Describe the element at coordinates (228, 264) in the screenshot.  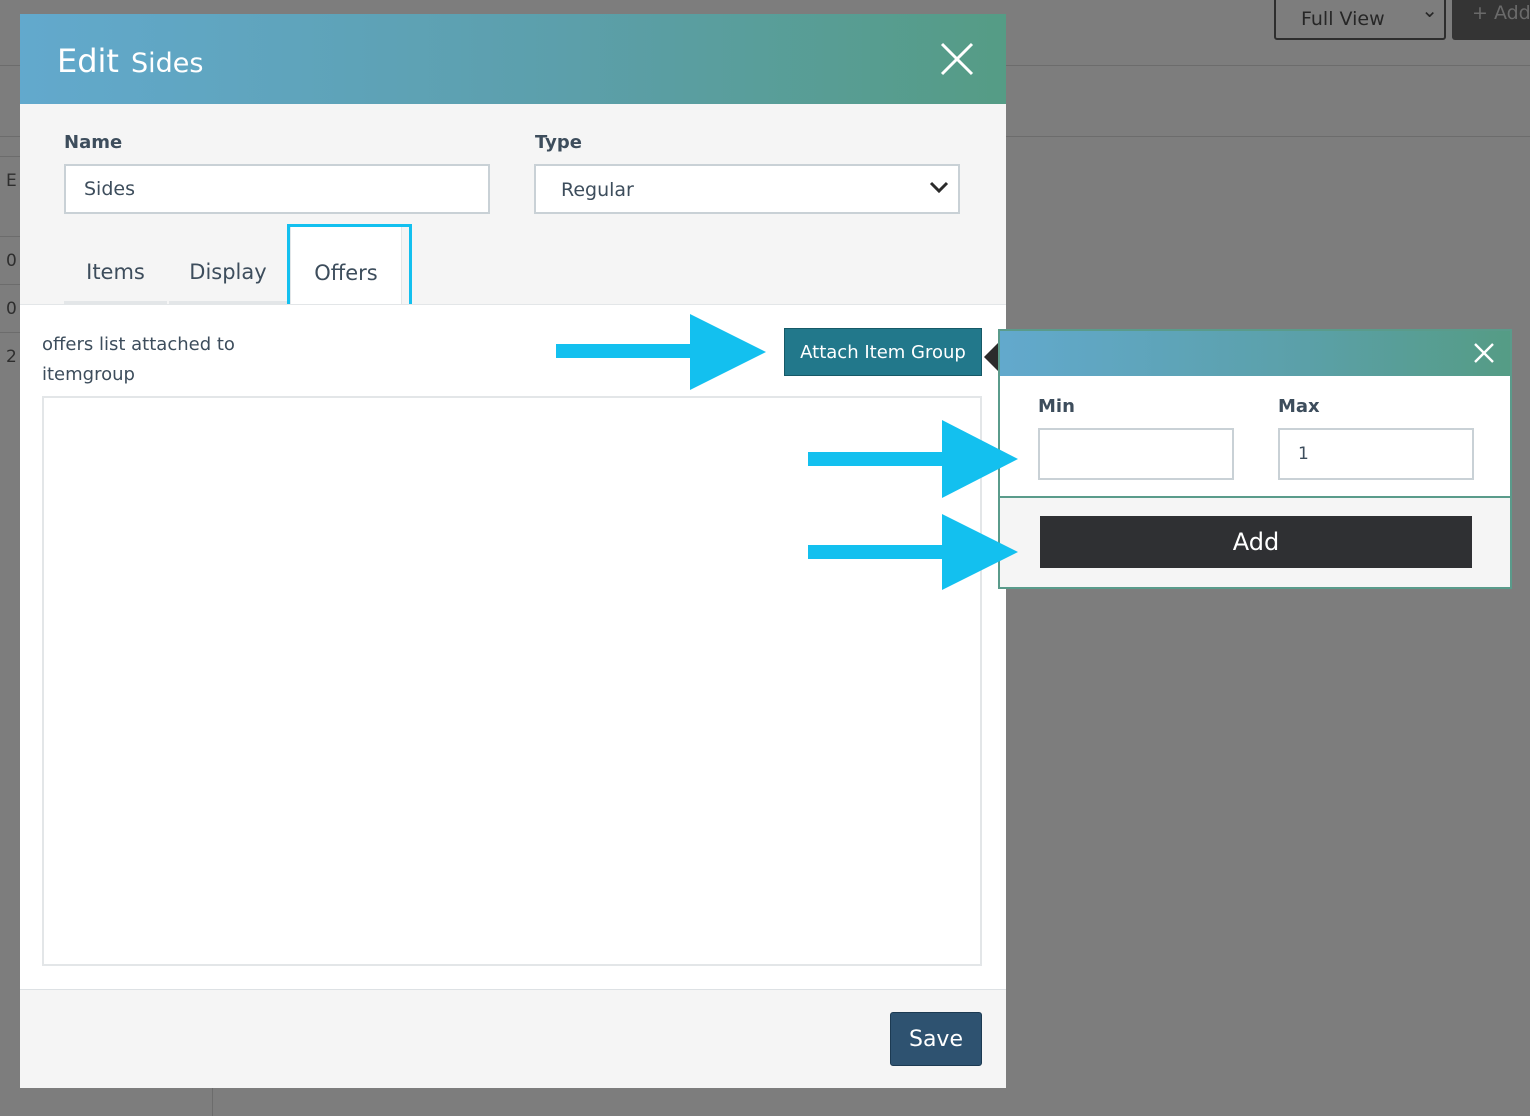
I see `tab-display: Display` at that location.